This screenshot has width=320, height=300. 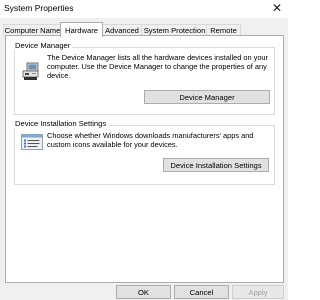 I want to click on ok-button: OK, so click(x=143, y=292).